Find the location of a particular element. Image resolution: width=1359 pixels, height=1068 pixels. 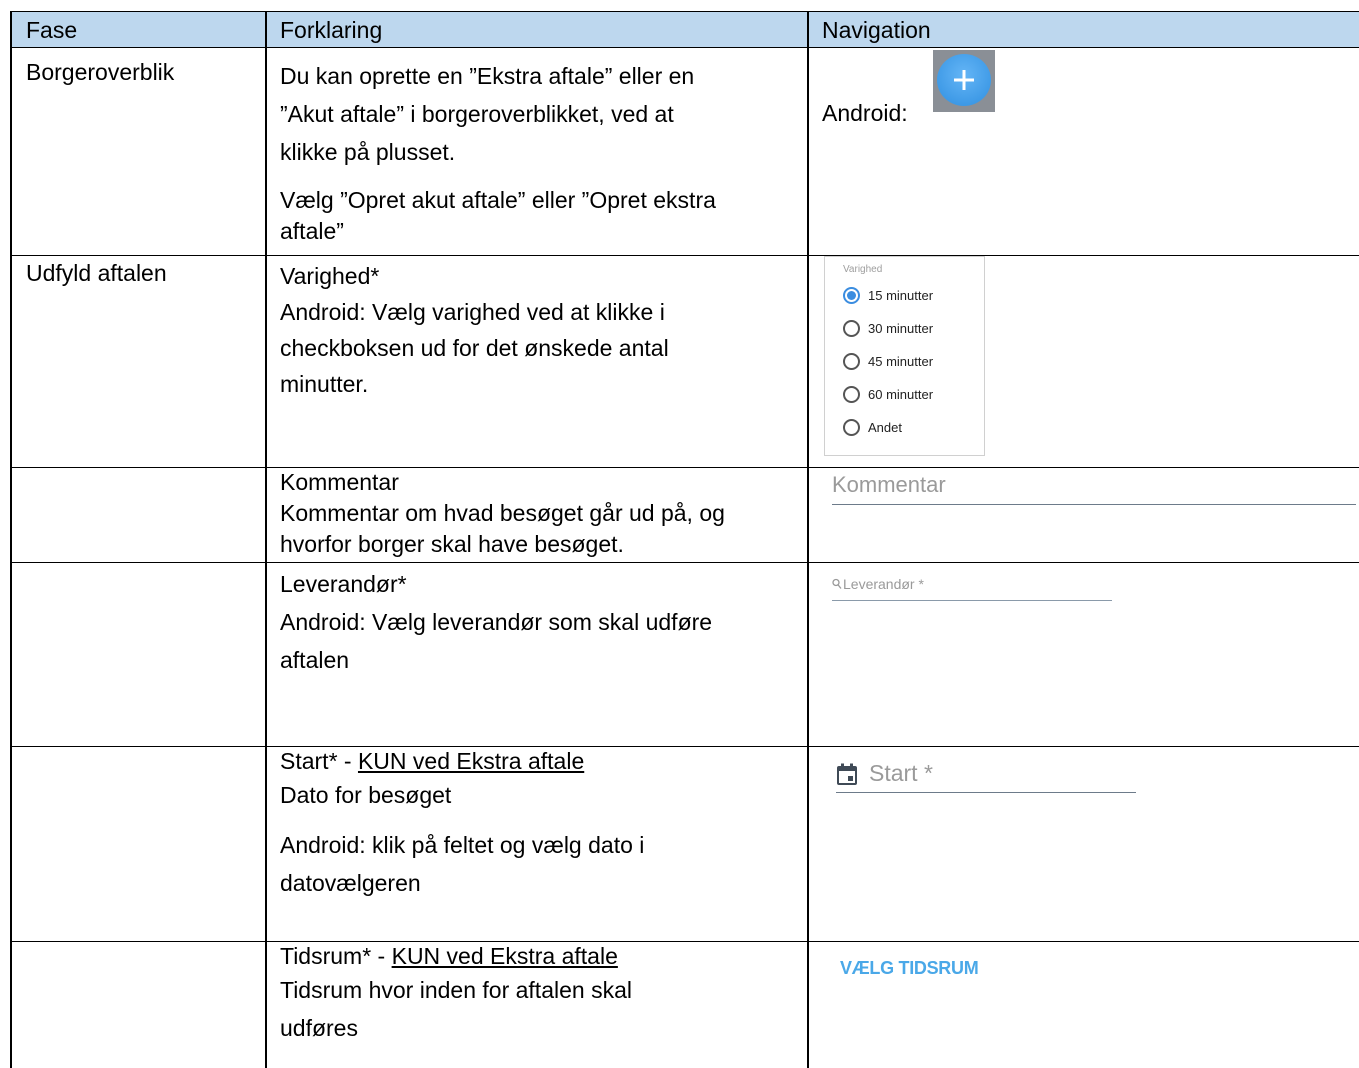

calendar-icon is located at coordinates (847, 774).